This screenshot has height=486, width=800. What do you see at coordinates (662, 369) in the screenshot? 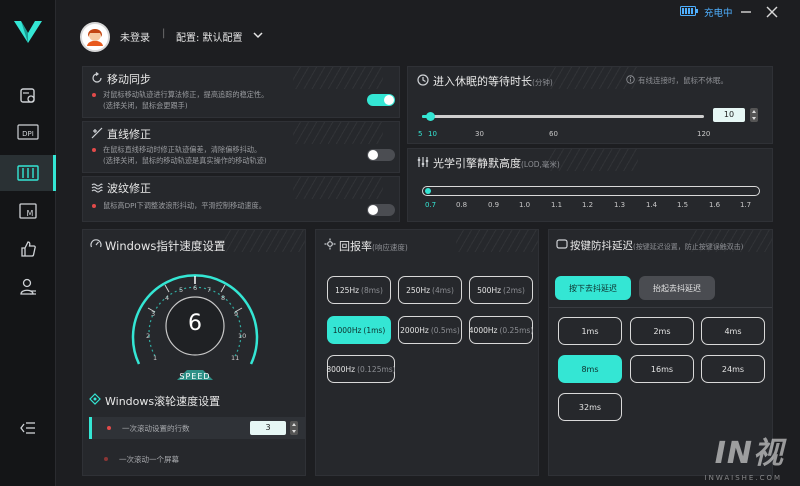
I see `debounce-option-16ms: 16ms` at bounding box center [662, 369].